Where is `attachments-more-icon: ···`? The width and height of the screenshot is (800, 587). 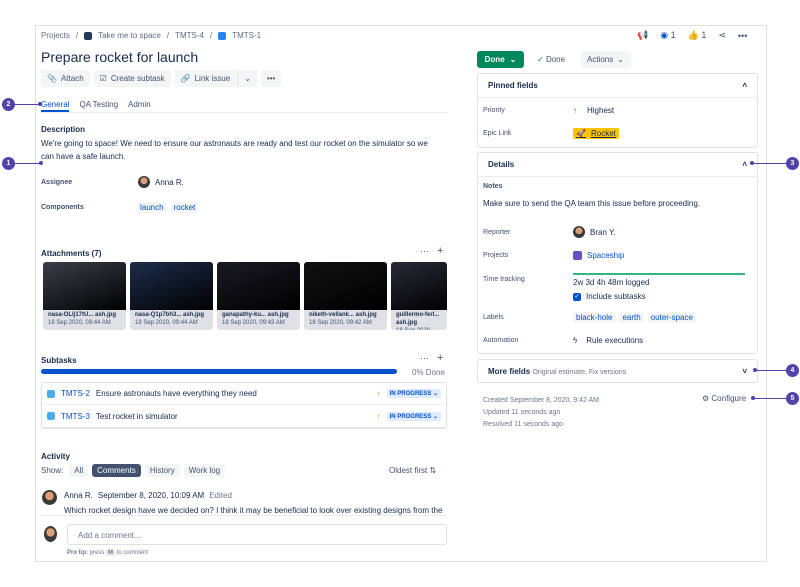
attachments-more-icon: ··· is located at coordinates (424, 251).